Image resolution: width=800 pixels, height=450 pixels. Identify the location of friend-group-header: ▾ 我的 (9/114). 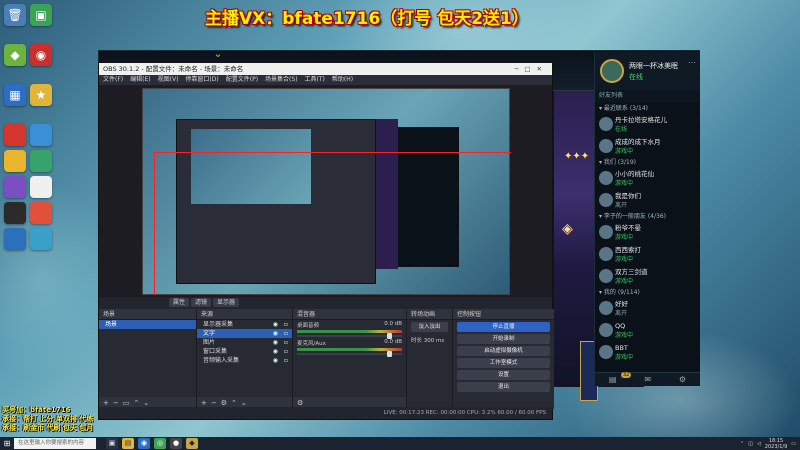
(647, 293).